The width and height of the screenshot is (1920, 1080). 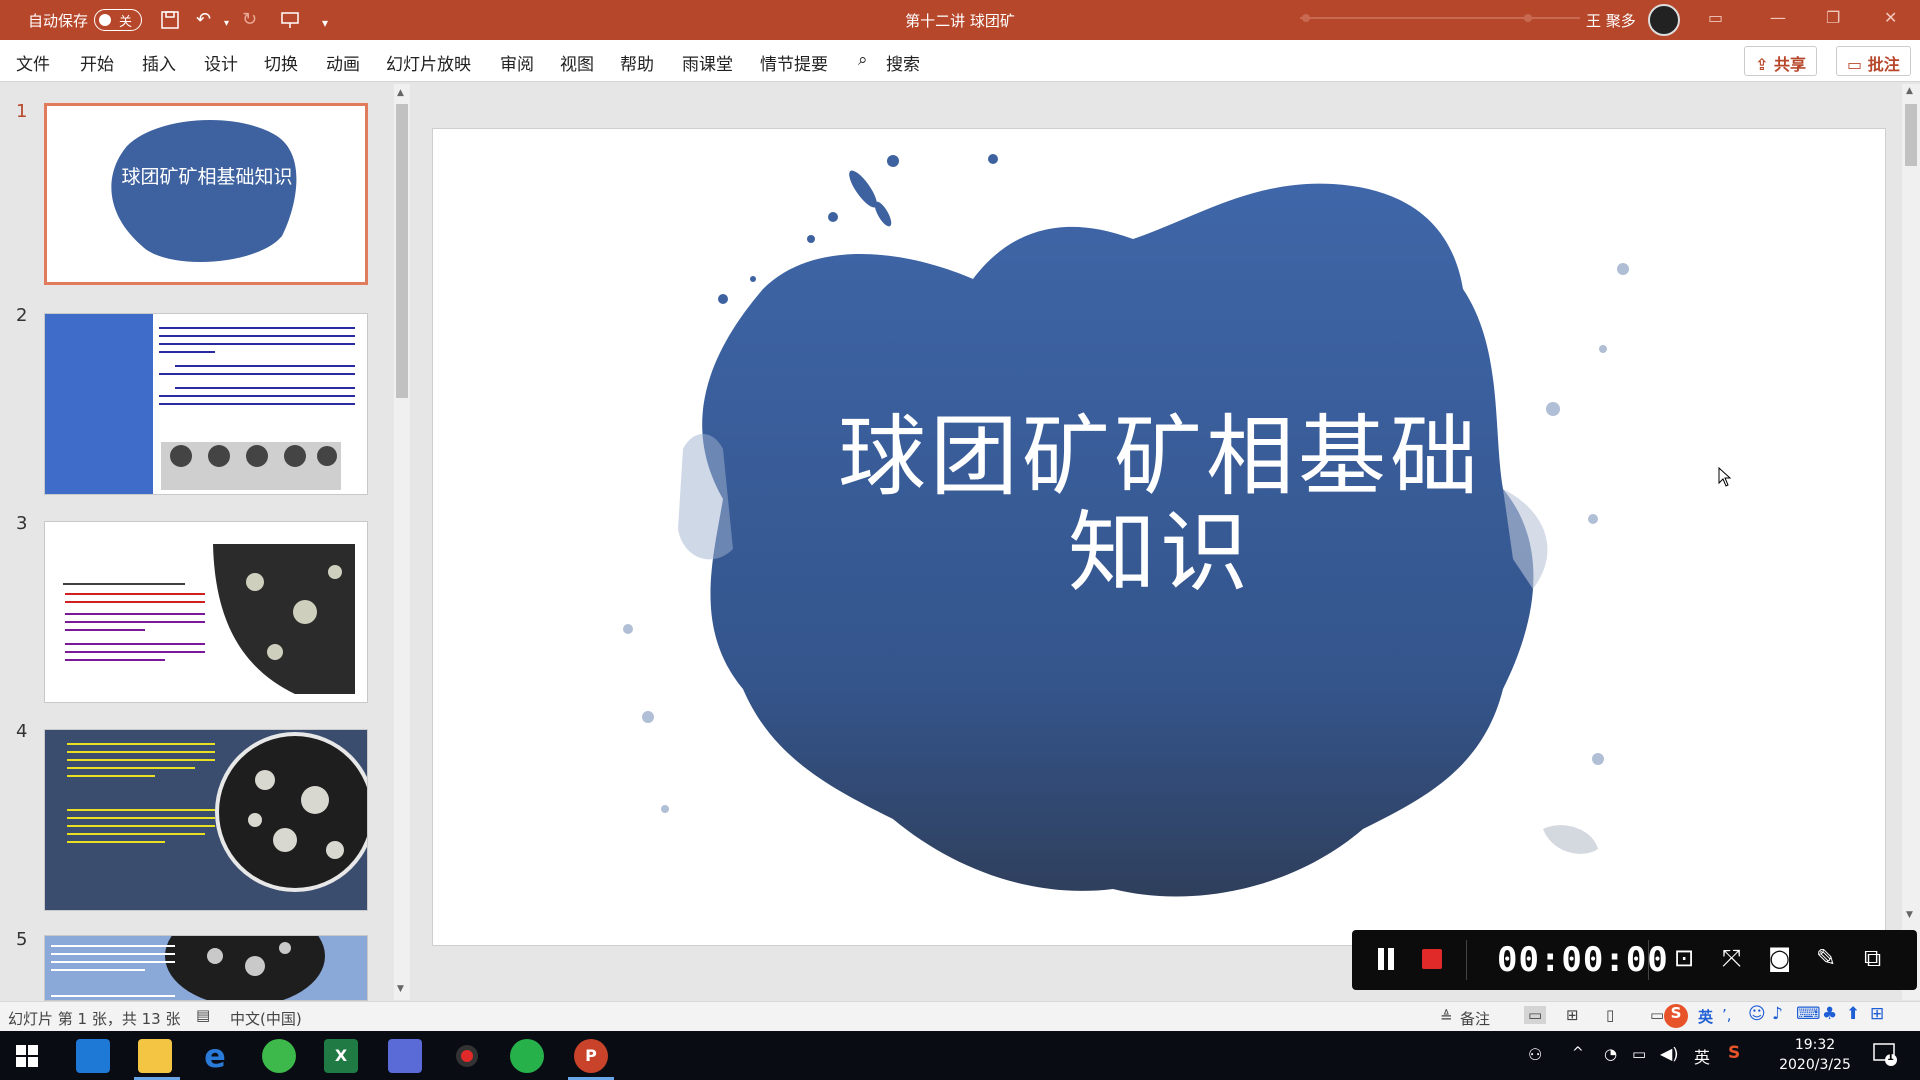 What do you see at coordinates (207, 177) in the screenshot?
I see `thumb-1-title: 球团矿矿相基础知识` at bounding box center [207, 177].